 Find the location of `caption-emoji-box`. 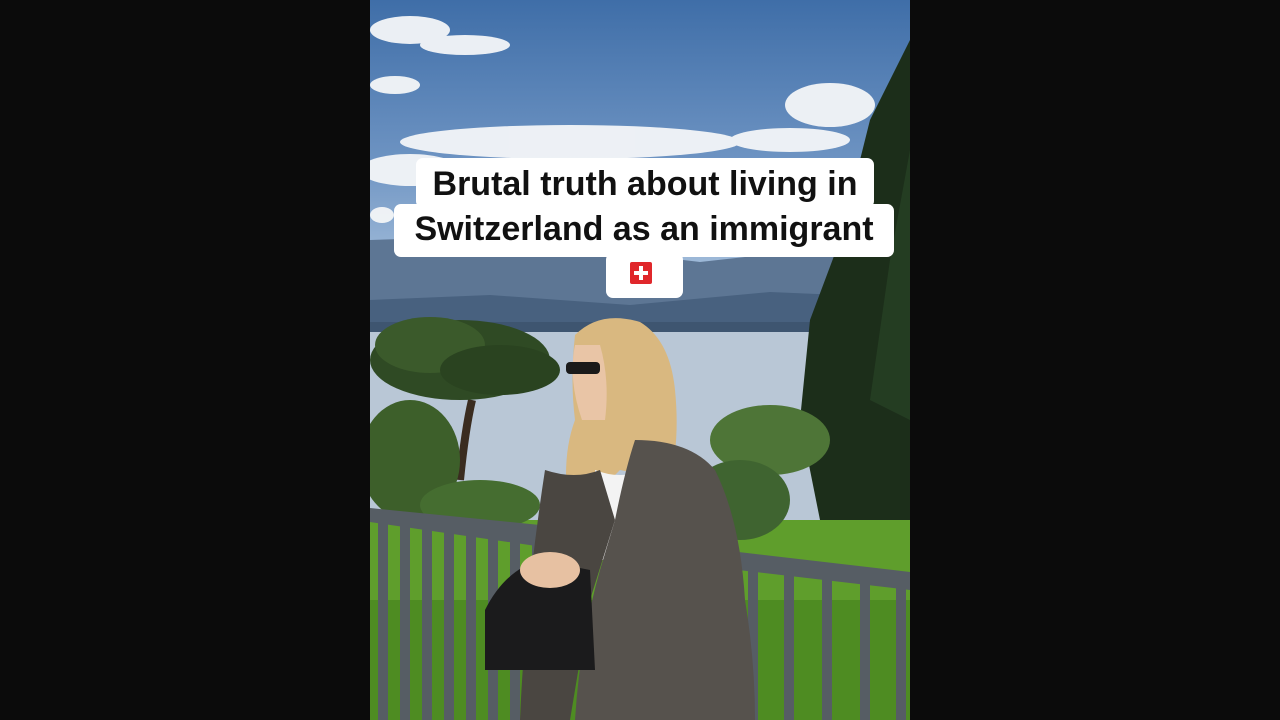

caption-emoji-box is located at coordinates (644, 275).